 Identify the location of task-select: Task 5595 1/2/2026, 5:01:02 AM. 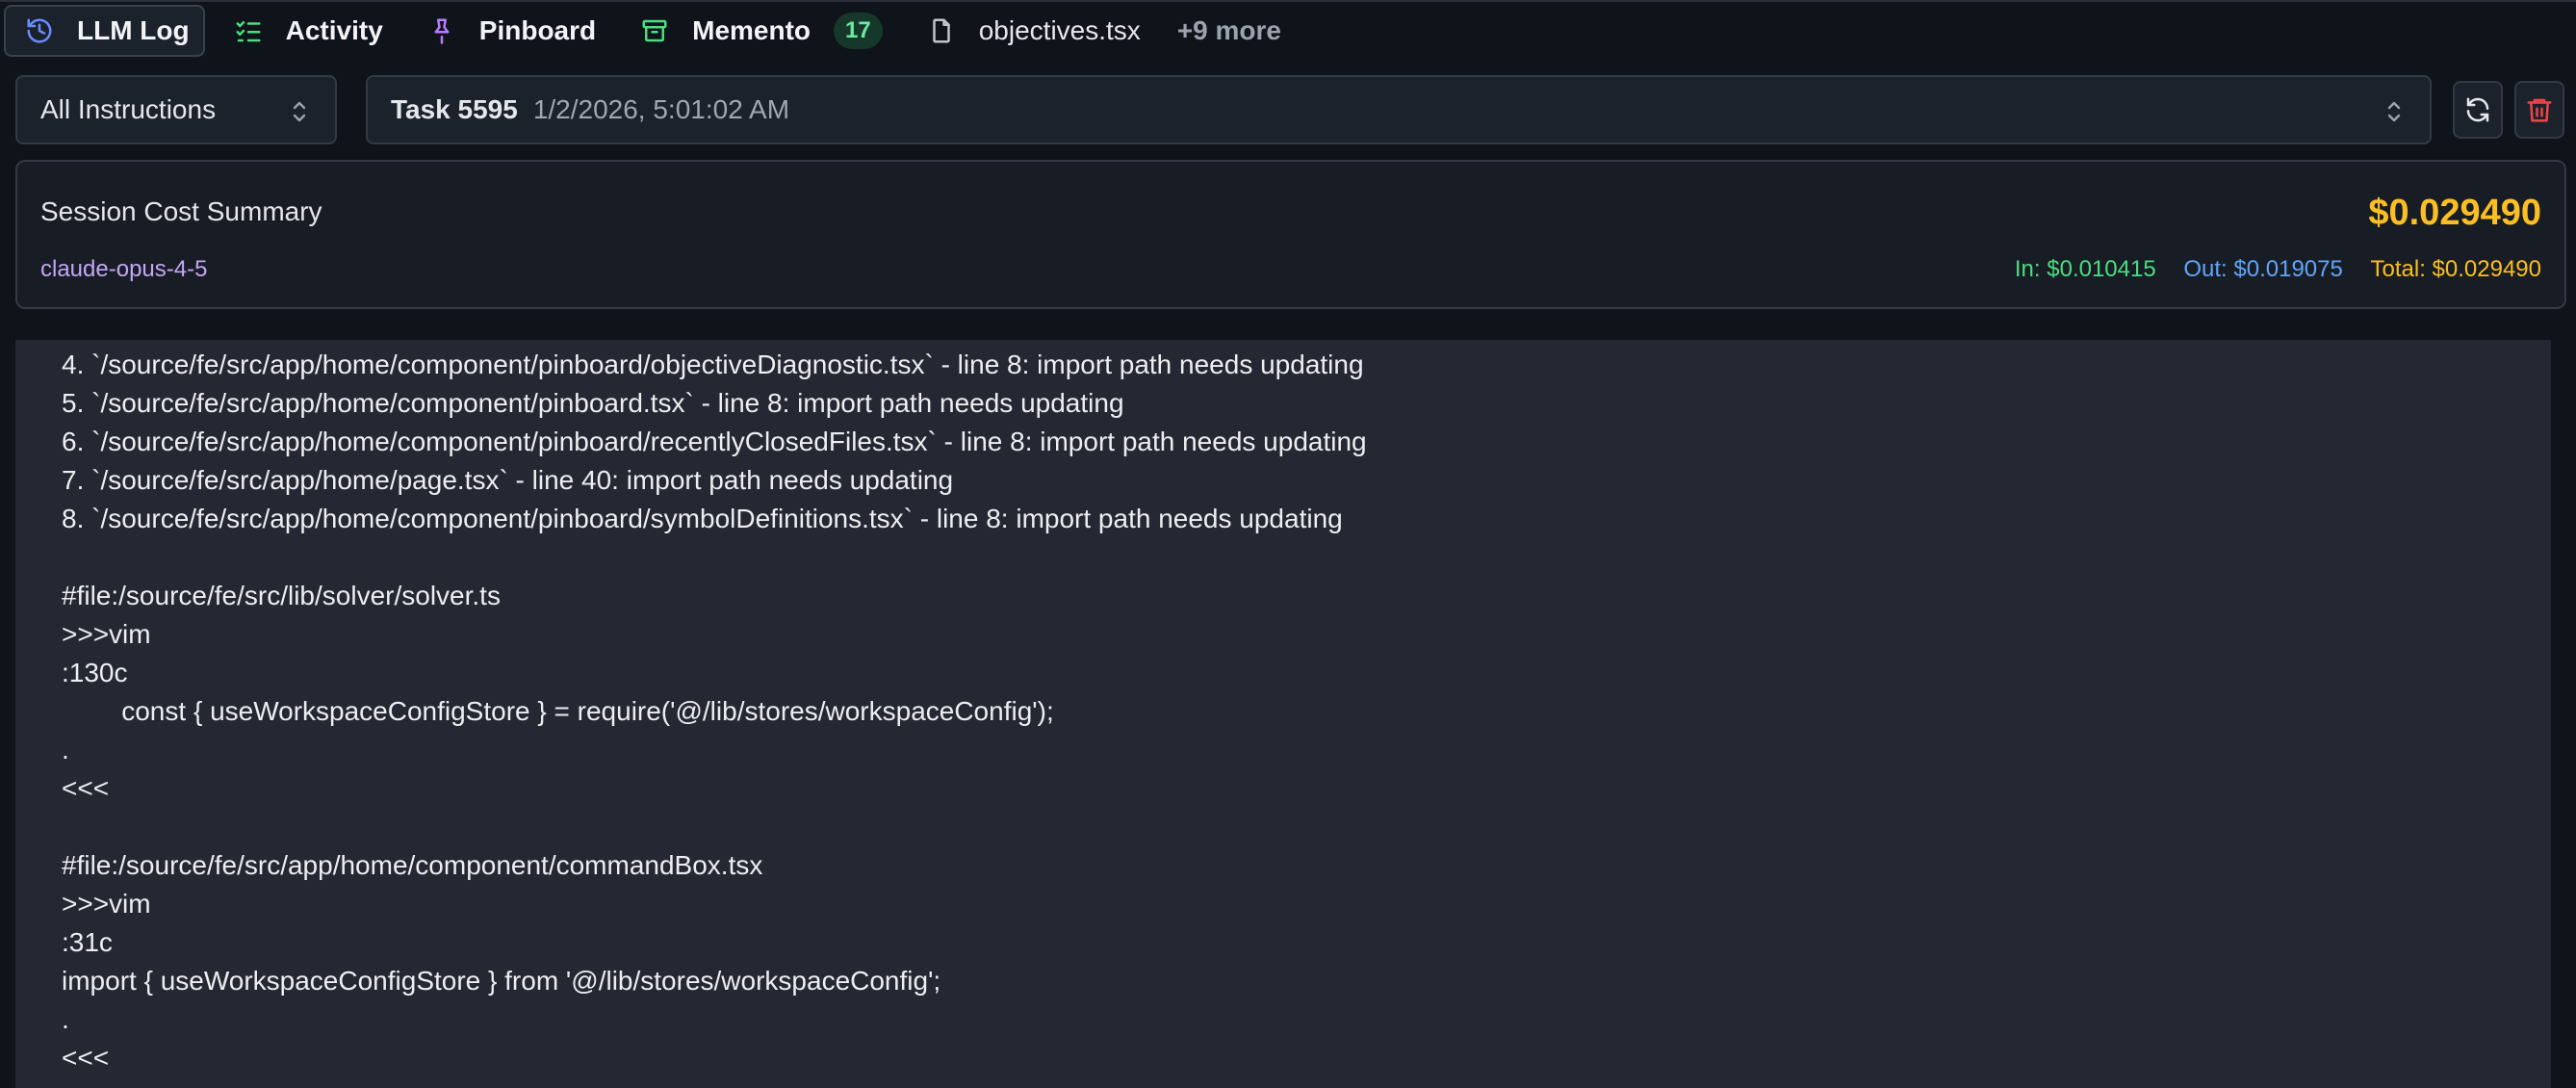
(1399, 109).